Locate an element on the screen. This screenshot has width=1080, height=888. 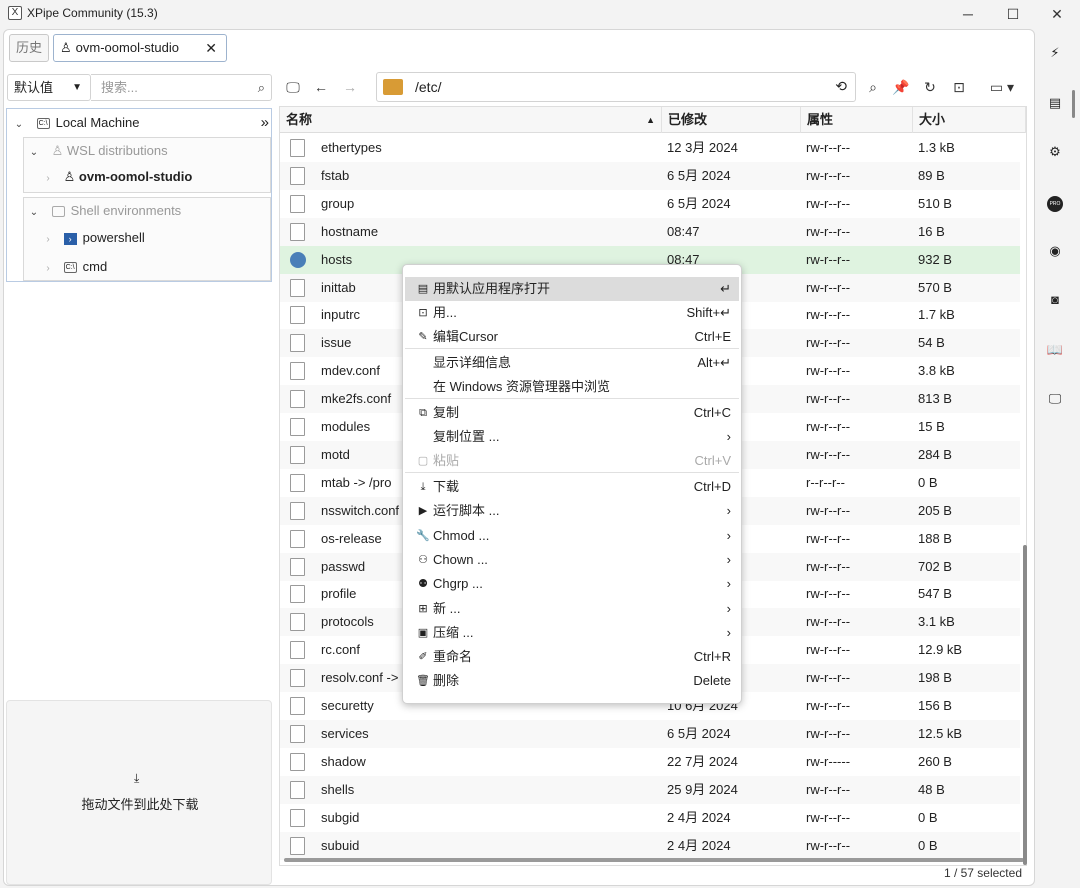
menu-item: ⊞ 新 ... › is located at coordinates (572, 609).